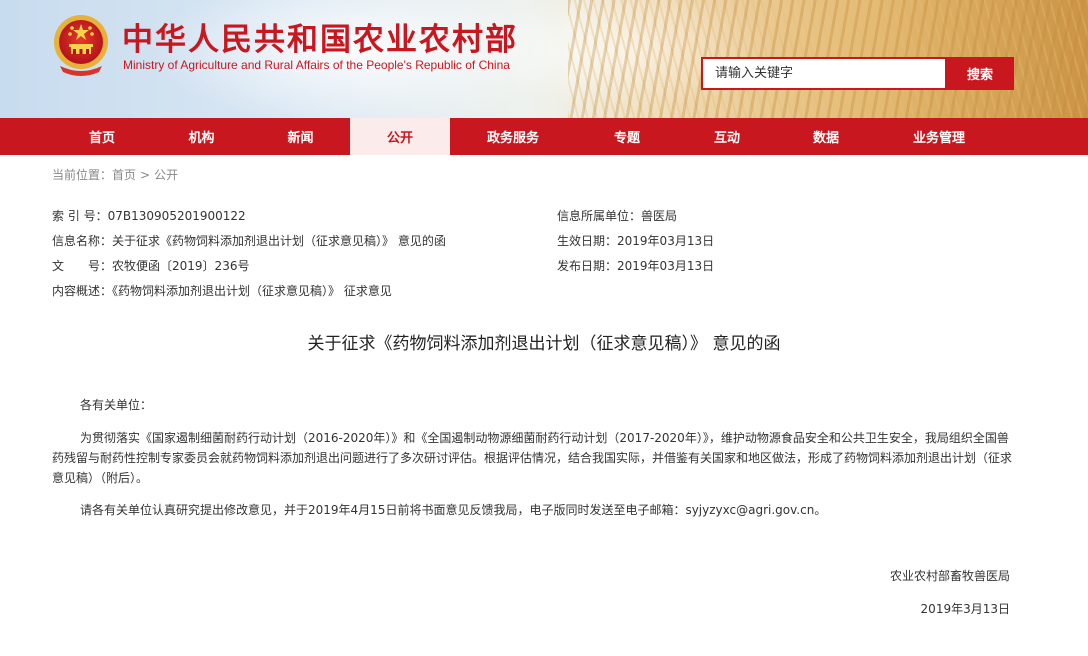 This screenshot has height=656, width=1088. I want to click on meta-summary-value: 《药物饲料添加剂退出计划（征求意见稿）》 征求意见, so click(252, 291).